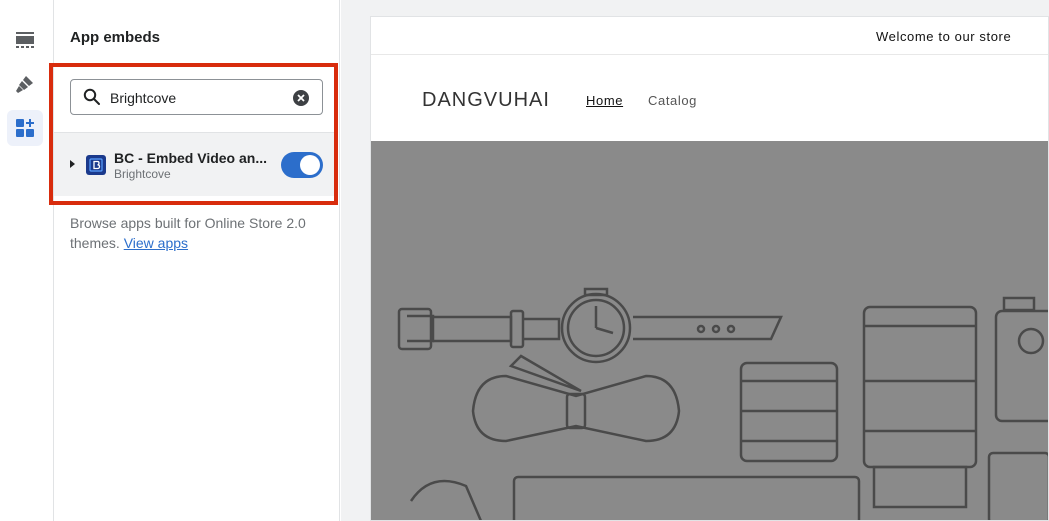 Image resolution: width=1049 pixels, height=521 pixels. I want to click on announcement-text: Welcome to our store, so click(944, 36).